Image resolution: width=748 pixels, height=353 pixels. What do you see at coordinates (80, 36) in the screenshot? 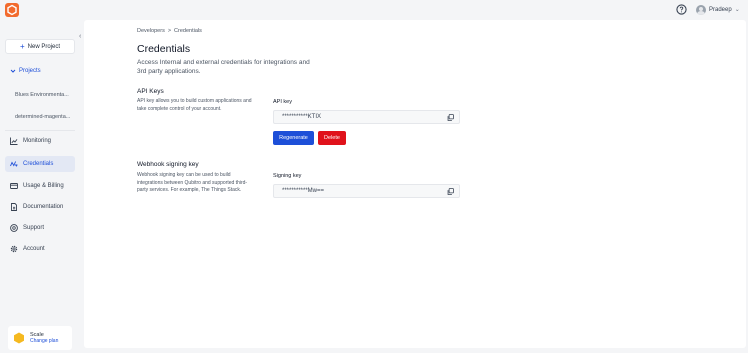
I see `collapse-sidebar-icon: ‹` at bounding box center [80, 36].